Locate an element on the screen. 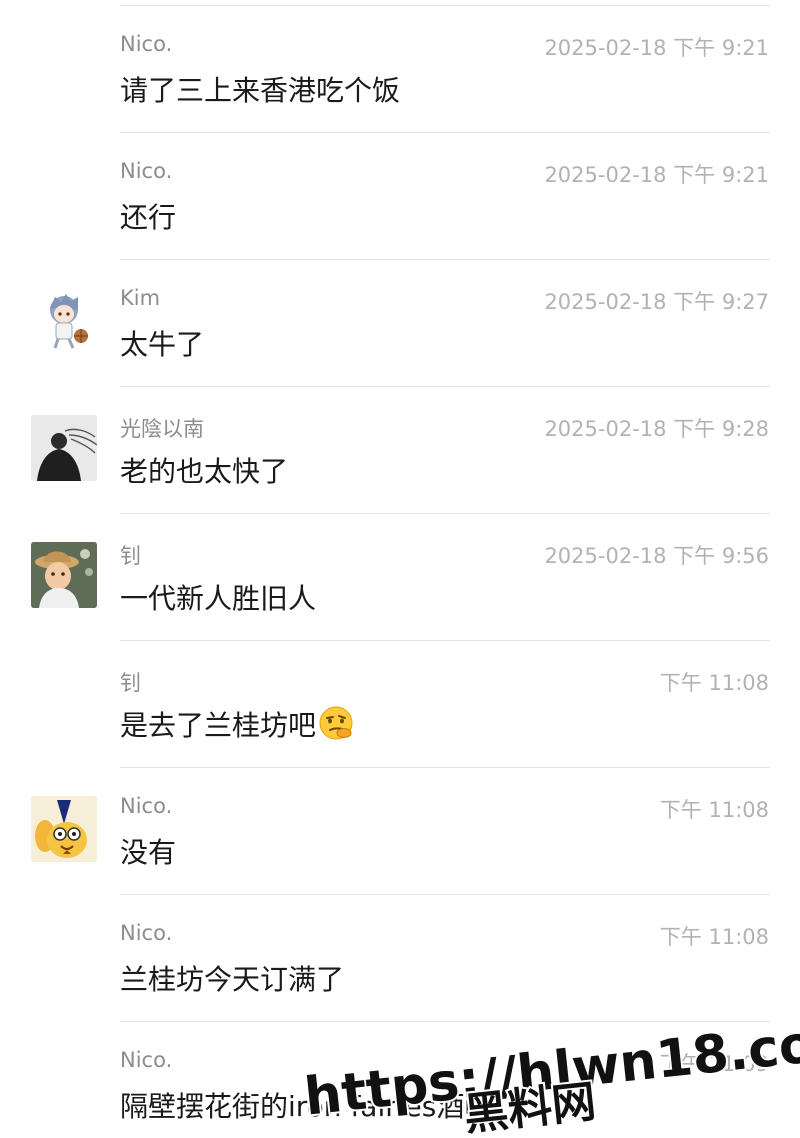  chat-message: Nico. 下午 11:08 没有 is located at coordinates (400, 830).